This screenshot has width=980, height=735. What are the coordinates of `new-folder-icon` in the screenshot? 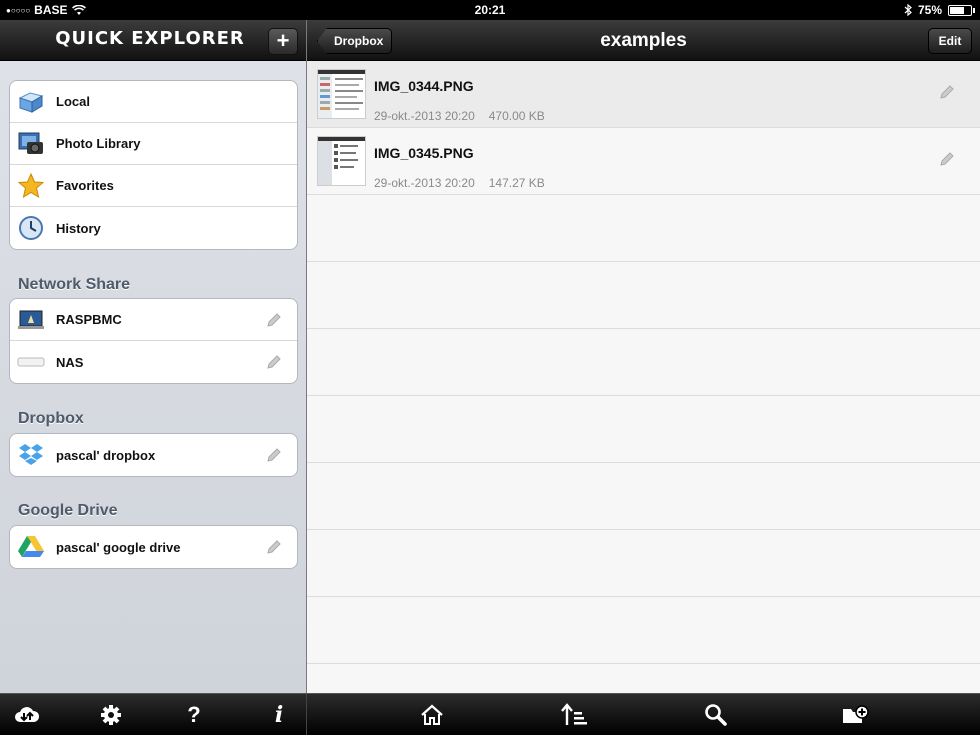 It's located at (855, 715).